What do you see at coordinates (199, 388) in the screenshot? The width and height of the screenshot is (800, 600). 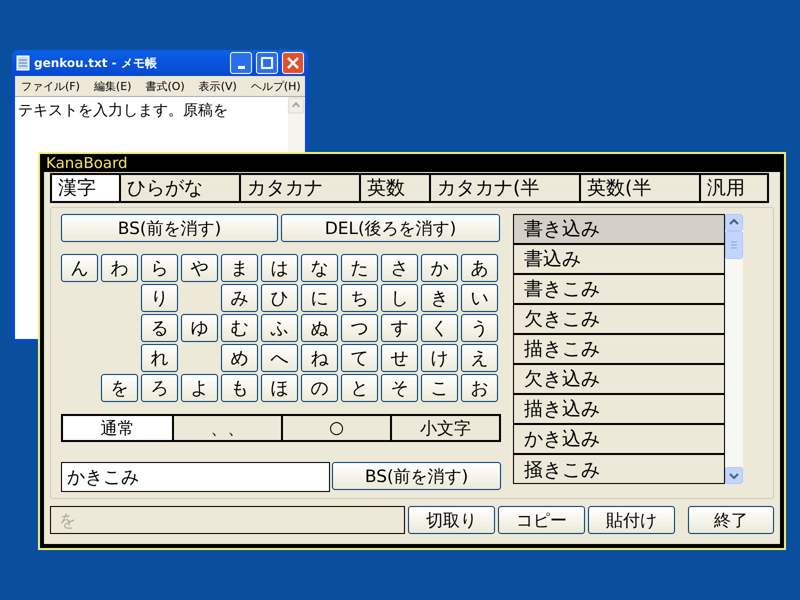 I see `kana-key: よ` at bounding box center [199, 388].